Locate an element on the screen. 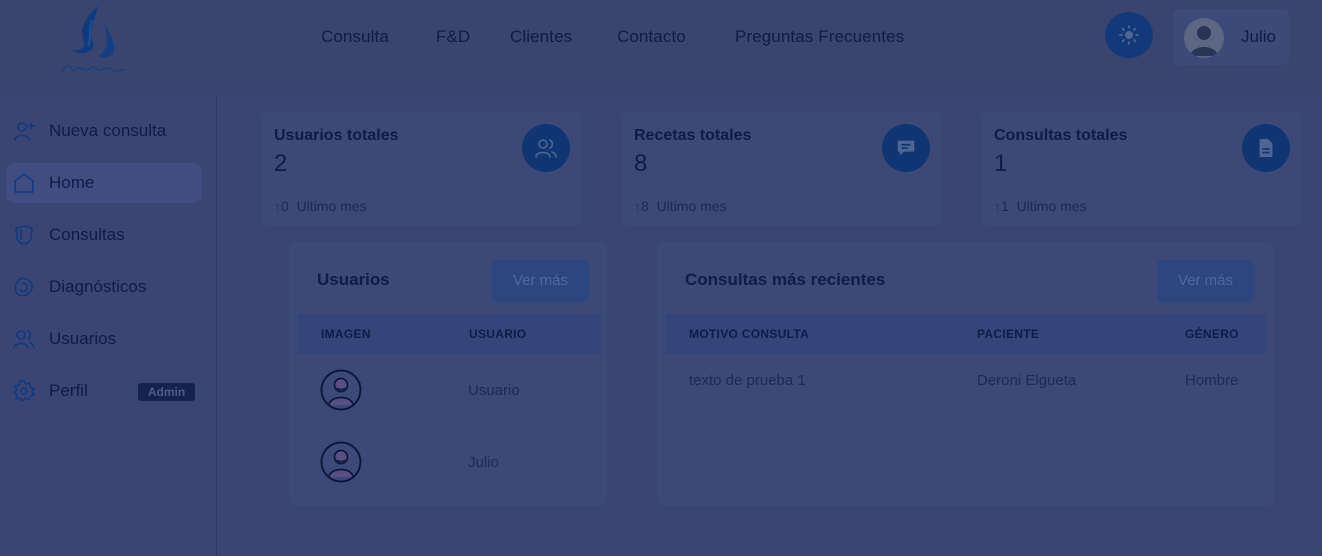 This screenshot has height=556, width=1322. stat-card-consultas: Consultas totales 1 ↑1 Ultimo mes is located at coordinates (1142, 169).